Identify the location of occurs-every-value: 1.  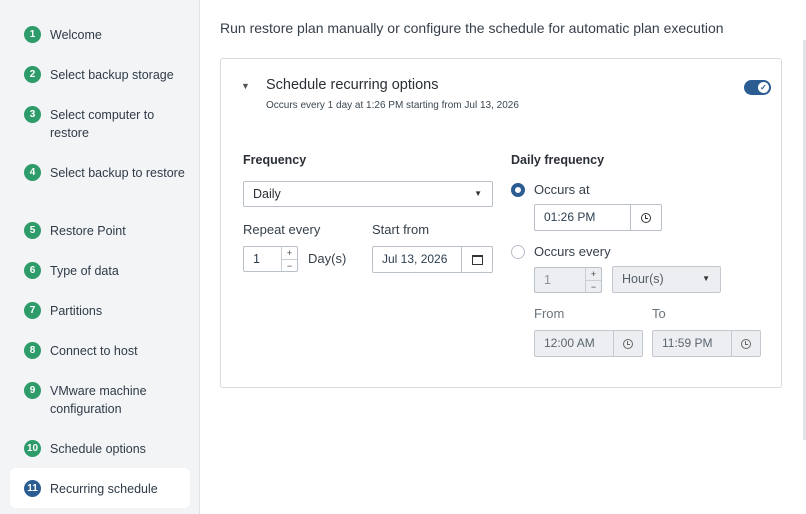
(547, 280).